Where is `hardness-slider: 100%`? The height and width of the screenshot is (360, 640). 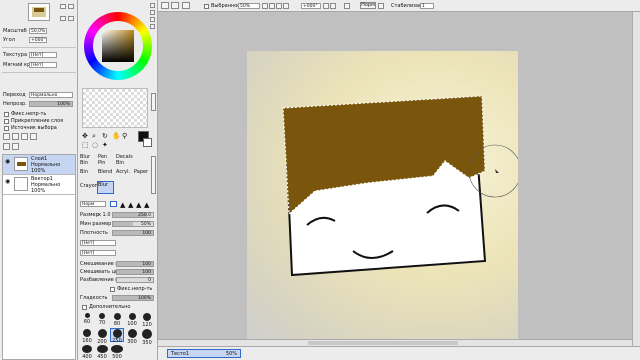
hardness-slider: 100% is located at coordinates (133, 298).